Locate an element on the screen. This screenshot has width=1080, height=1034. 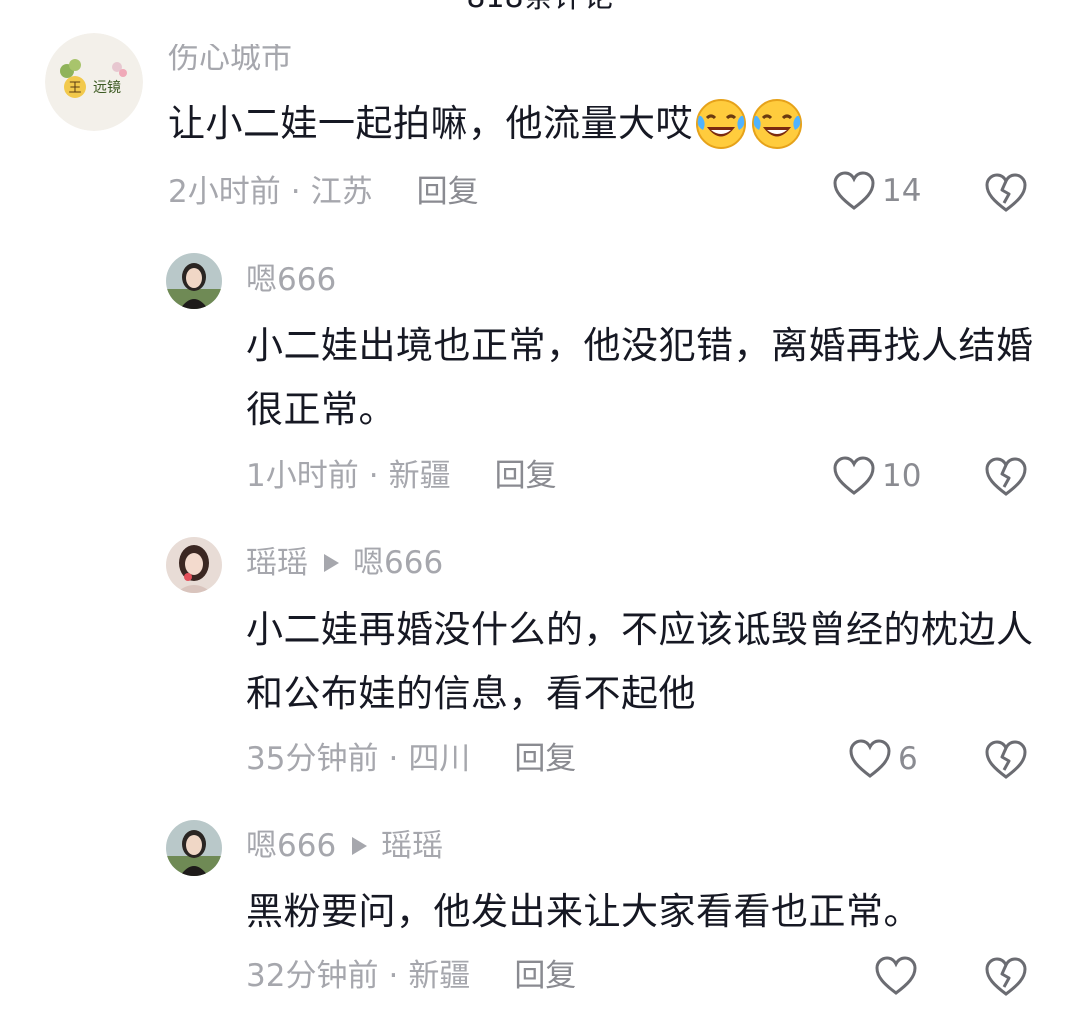
svg-text: 王 is located at coordinates (74, 88).